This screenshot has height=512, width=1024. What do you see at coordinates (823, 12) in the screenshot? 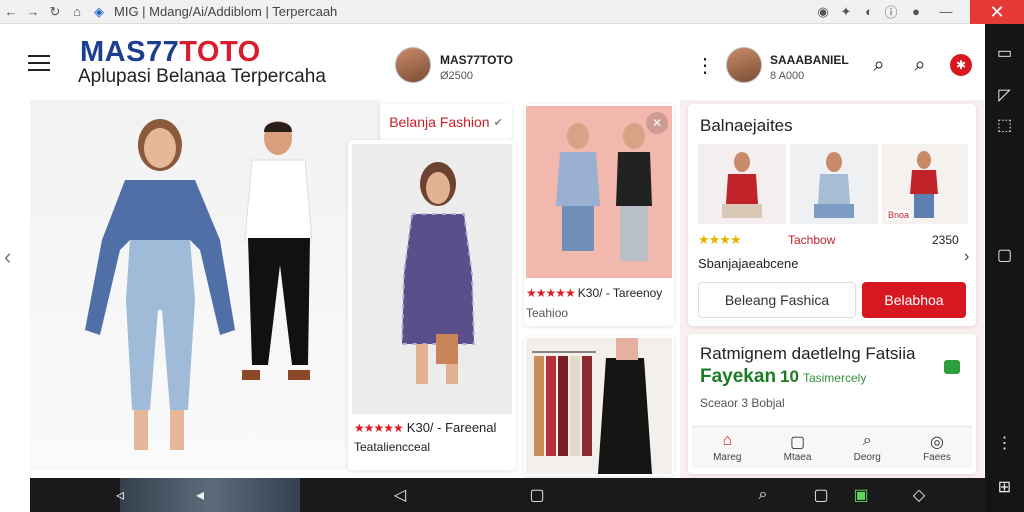
I see `extension-icon: ◉` at bounding box center [823, 12].